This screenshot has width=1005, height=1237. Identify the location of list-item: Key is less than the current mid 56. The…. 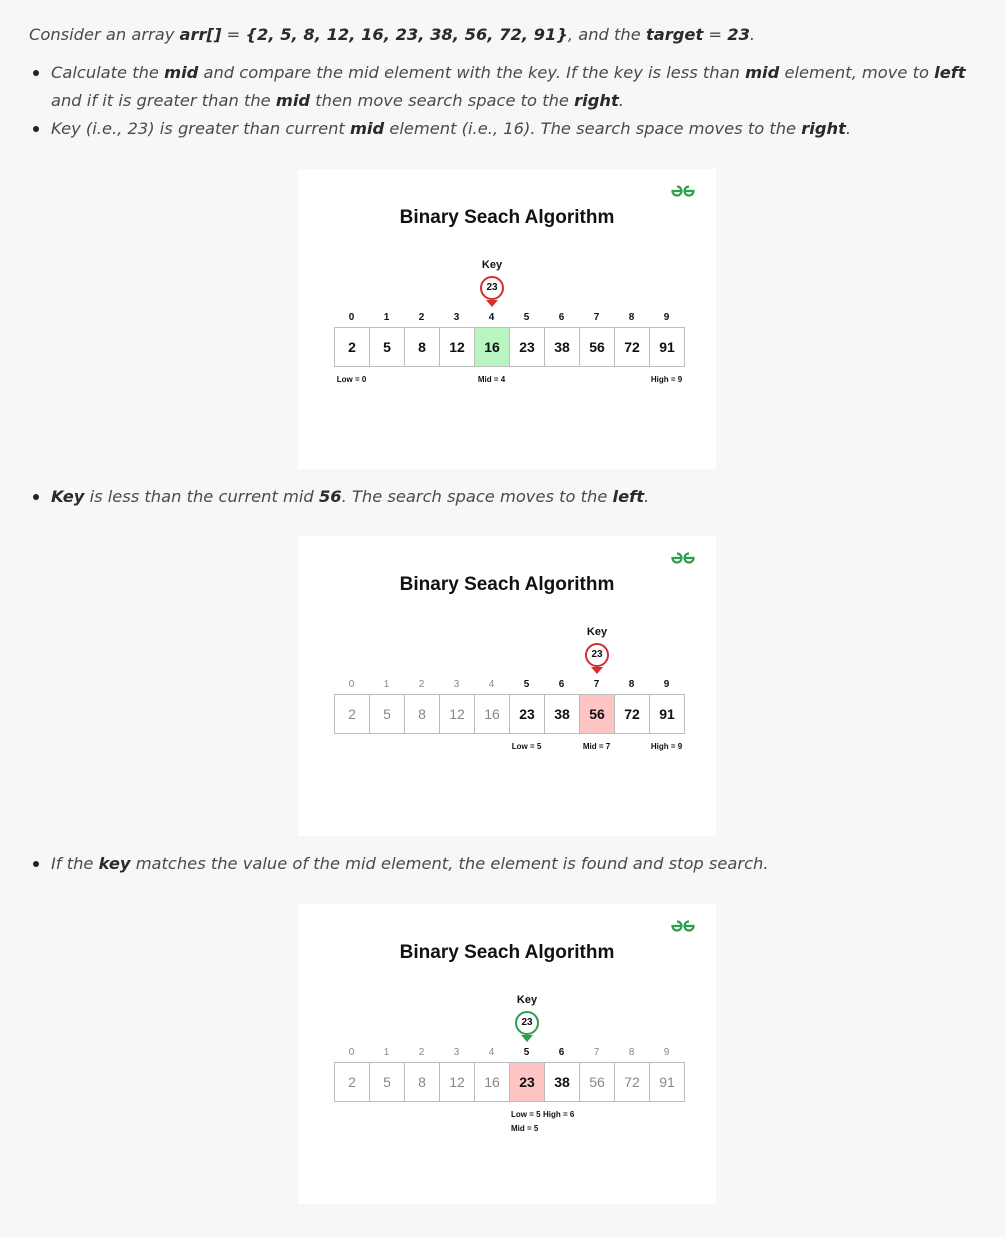
(497, 497).